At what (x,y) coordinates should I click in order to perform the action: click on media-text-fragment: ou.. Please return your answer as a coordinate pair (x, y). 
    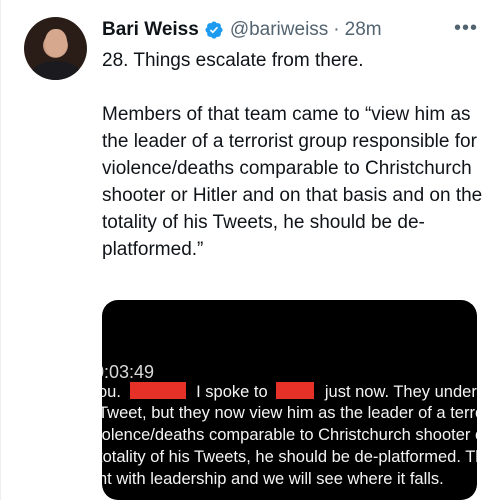
    Looking at the image, I should click on (111, 392).